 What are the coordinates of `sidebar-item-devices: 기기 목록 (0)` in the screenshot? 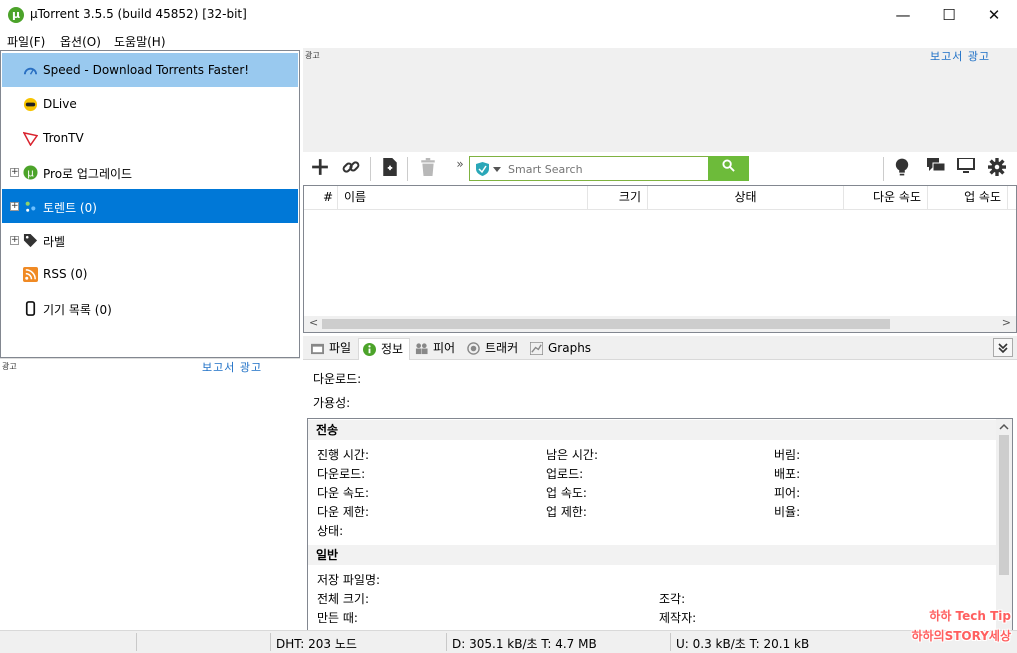 It's located at (150, 308).